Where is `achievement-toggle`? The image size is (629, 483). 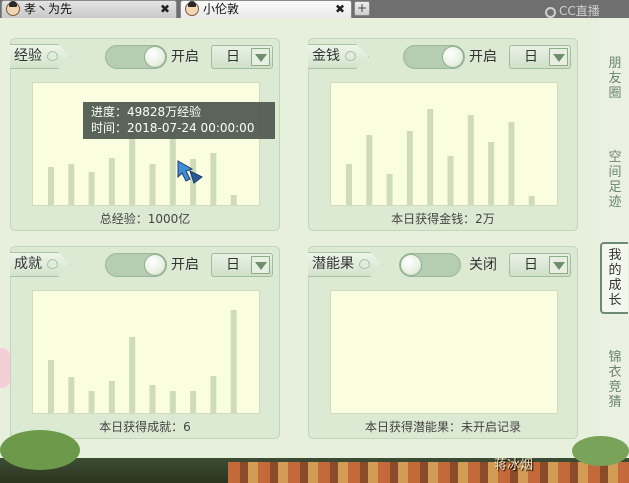
achievement-toggle is located at coordinates (136, 265).